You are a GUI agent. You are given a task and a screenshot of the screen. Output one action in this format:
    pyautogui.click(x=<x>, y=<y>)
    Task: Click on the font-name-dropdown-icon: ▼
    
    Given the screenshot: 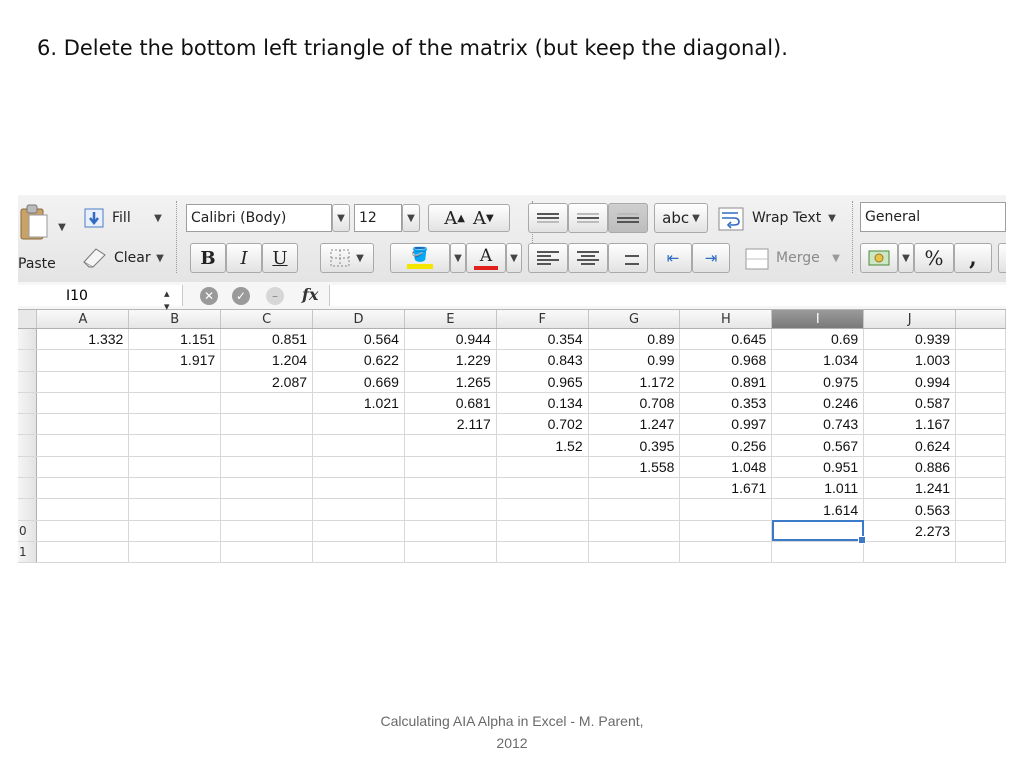 What is the action you would take?
    pyautogui.click(x=341, y=218)
    